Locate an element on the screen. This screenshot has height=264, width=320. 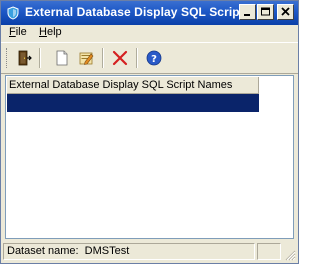
maximize-icon is located at coordinates (265, 11).